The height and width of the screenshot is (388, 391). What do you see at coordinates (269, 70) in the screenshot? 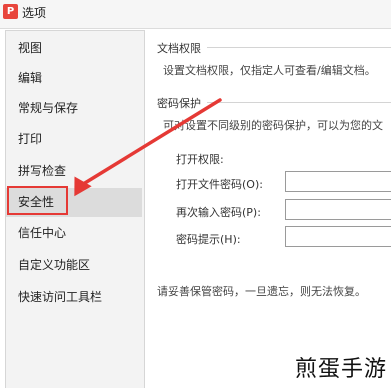
I see `doc-permission-description: 设置文档权限，仅指定人可查看/编辑文档。` at bounding box center [269, 70].